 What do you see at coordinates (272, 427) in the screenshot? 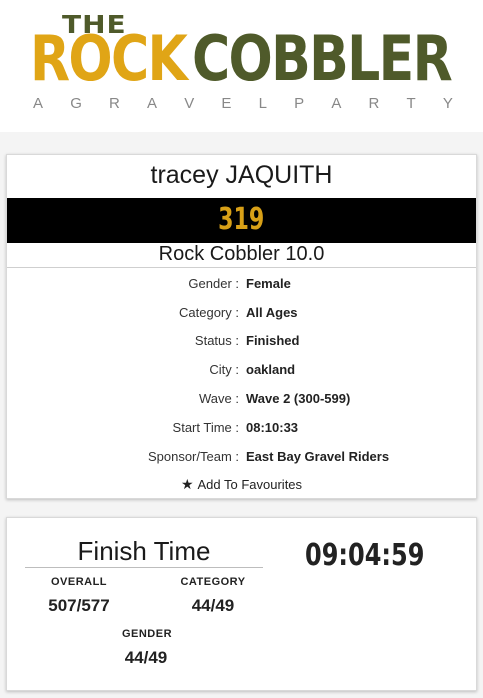
I see `detail-value: 08:10:33` at bounding box center [272, 427].